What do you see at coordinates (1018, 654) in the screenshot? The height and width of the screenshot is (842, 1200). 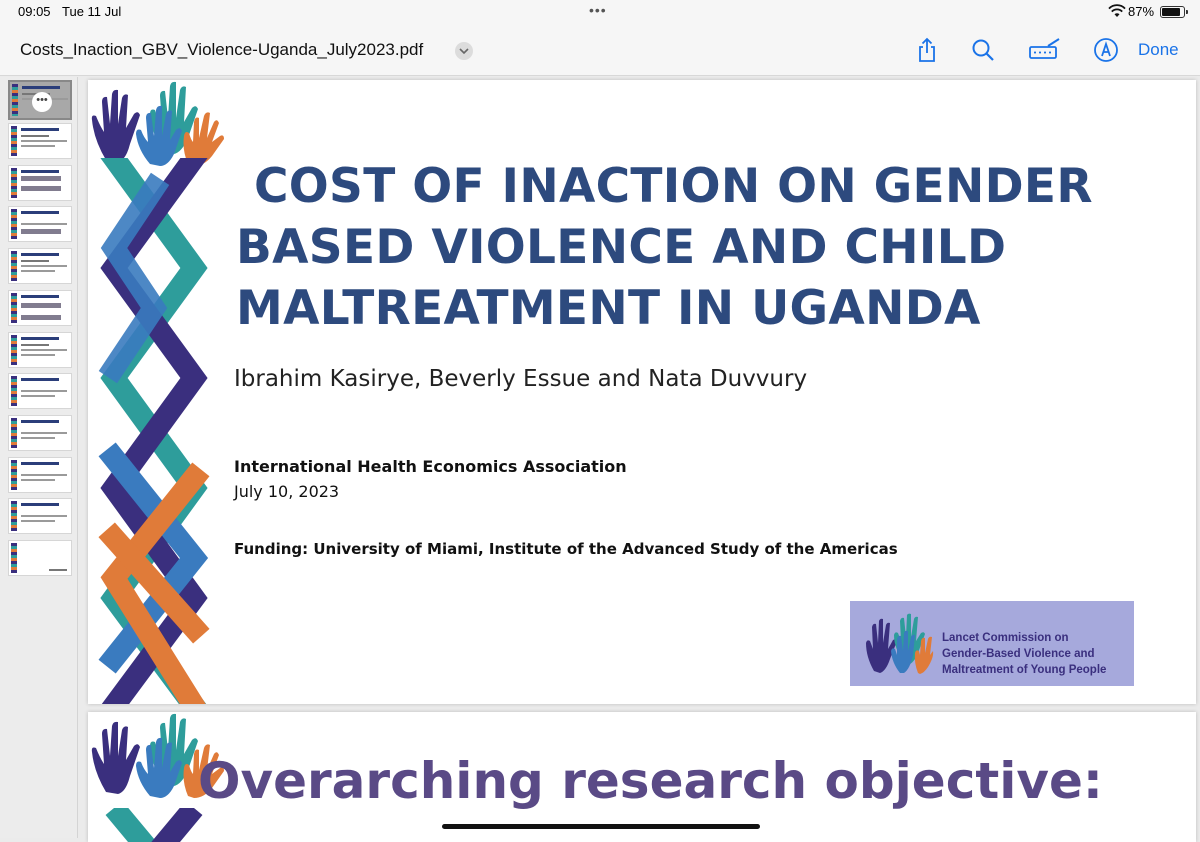 I see `lancet-line: Gender-Based Violence and` at bounding box center [1018, 654].